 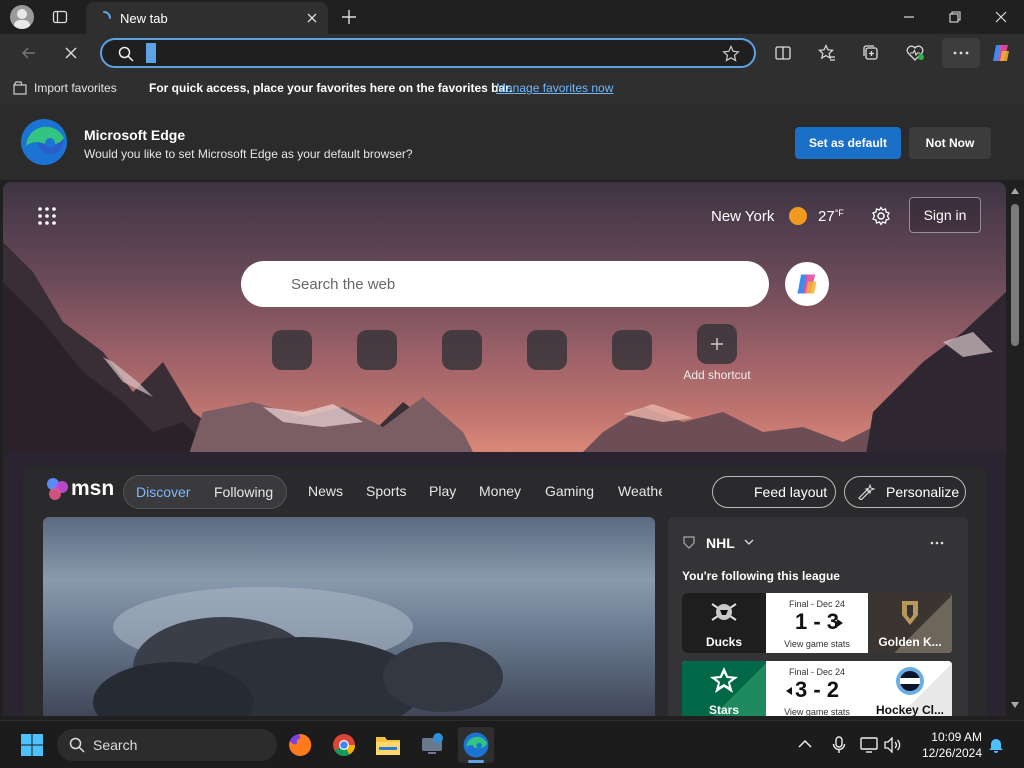 What do you see at coordinates (731, 54) in the screenshot?
I see `favorite-star-icon` at bounding box center [731, 54].